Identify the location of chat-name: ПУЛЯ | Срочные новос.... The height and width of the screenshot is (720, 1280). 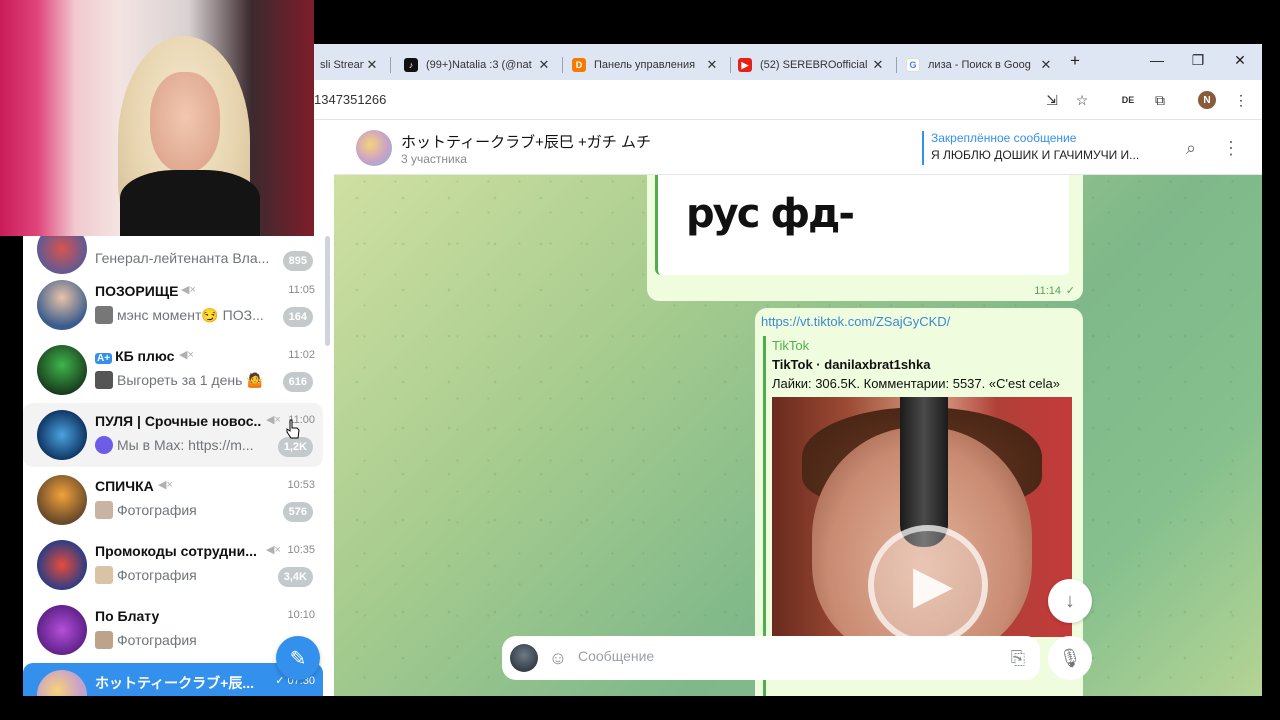
(178, 421).